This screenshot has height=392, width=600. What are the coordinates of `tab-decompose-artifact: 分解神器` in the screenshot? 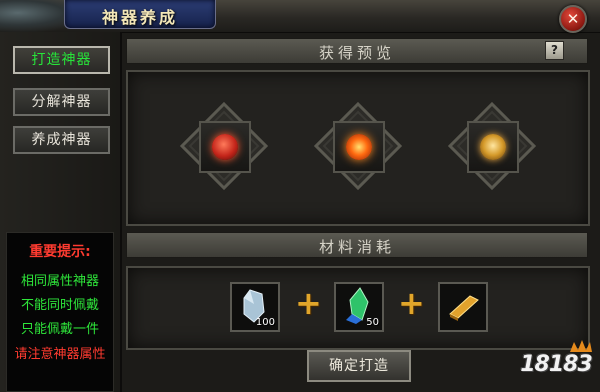 It's located at (61, 102).